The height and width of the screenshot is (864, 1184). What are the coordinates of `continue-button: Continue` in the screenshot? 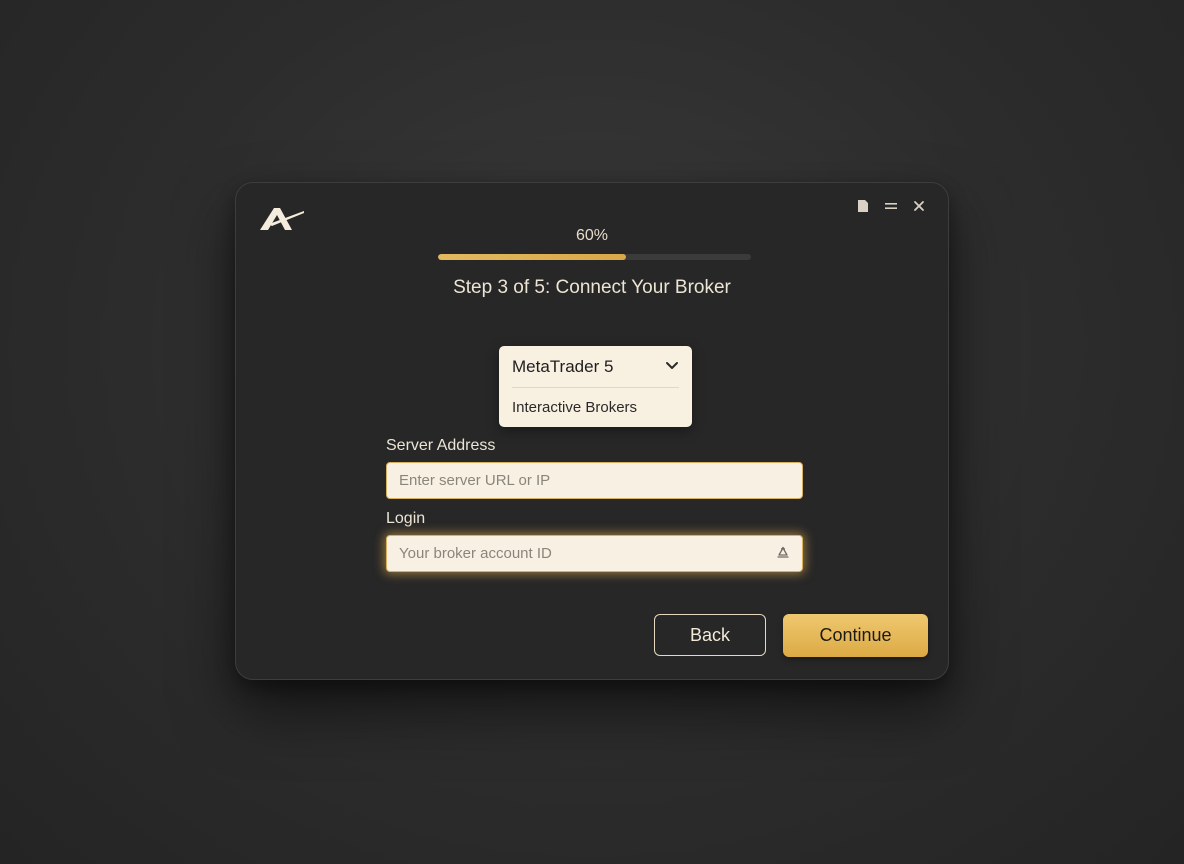 It's located at (855, 635).